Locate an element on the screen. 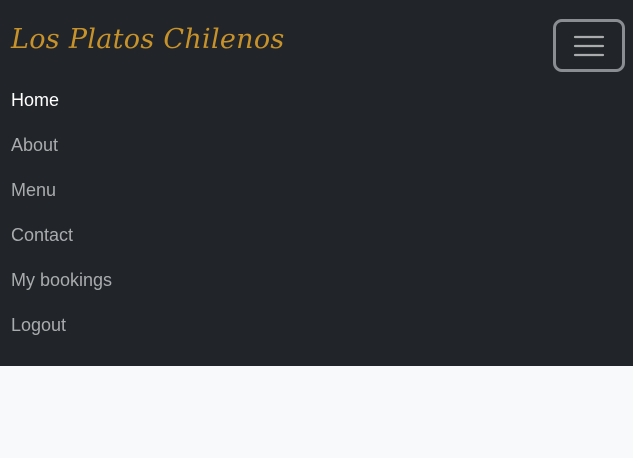 This screenshot has width=633, height=458. nav-link-contact: Contact is located at coordinates (56, 235).